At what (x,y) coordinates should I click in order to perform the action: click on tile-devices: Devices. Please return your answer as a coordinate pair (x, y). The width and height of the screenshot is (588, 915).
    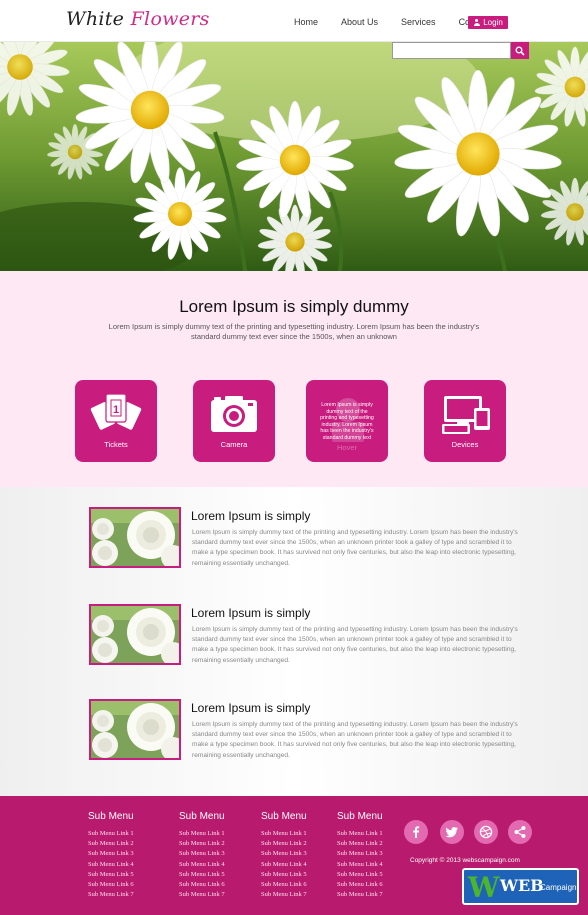
    Looking at the image, I should click on (465, 421).